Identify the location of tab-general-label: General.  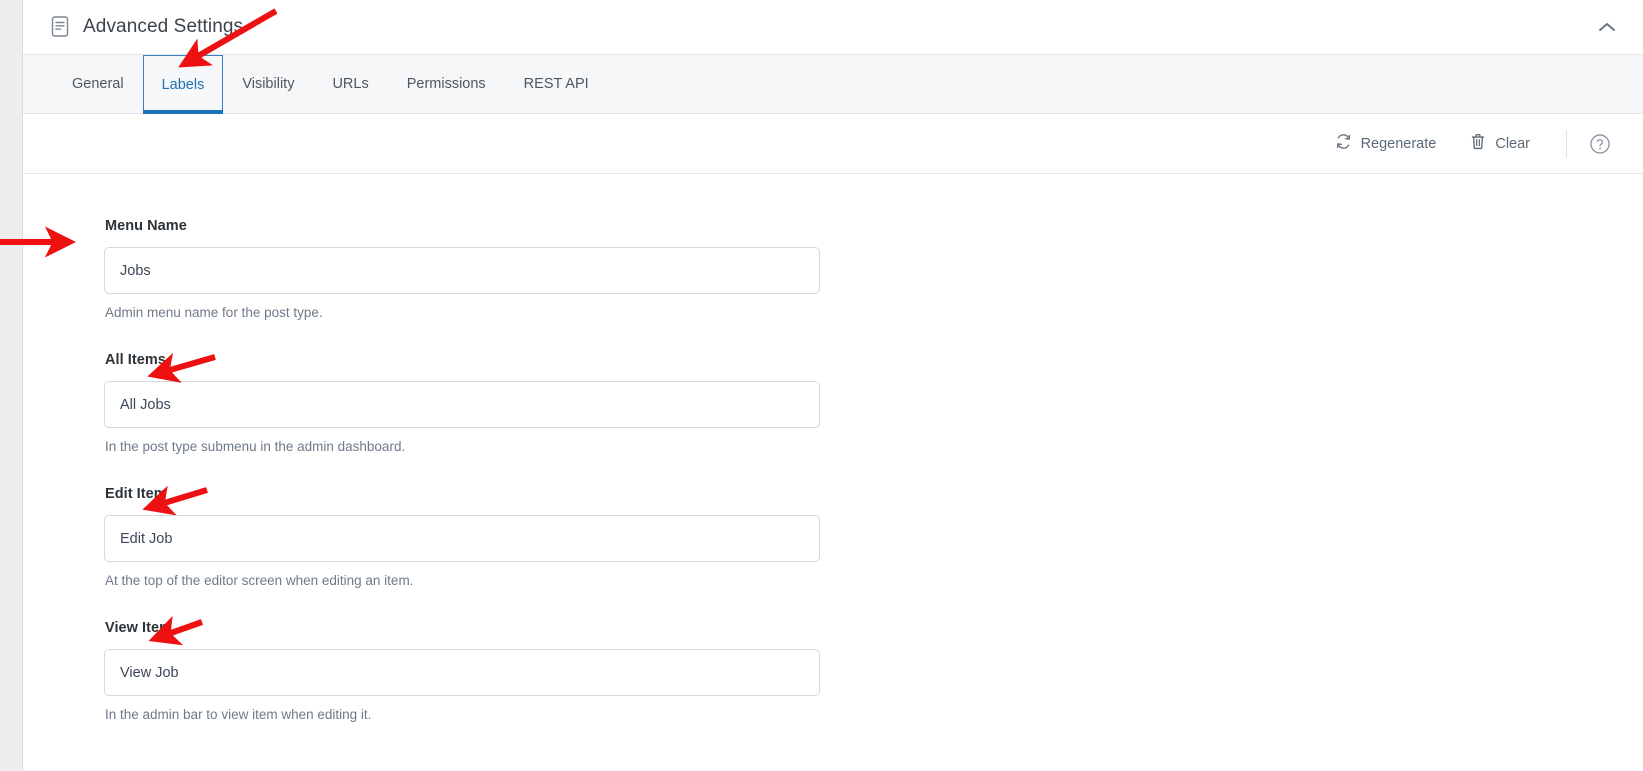
(98, 84).